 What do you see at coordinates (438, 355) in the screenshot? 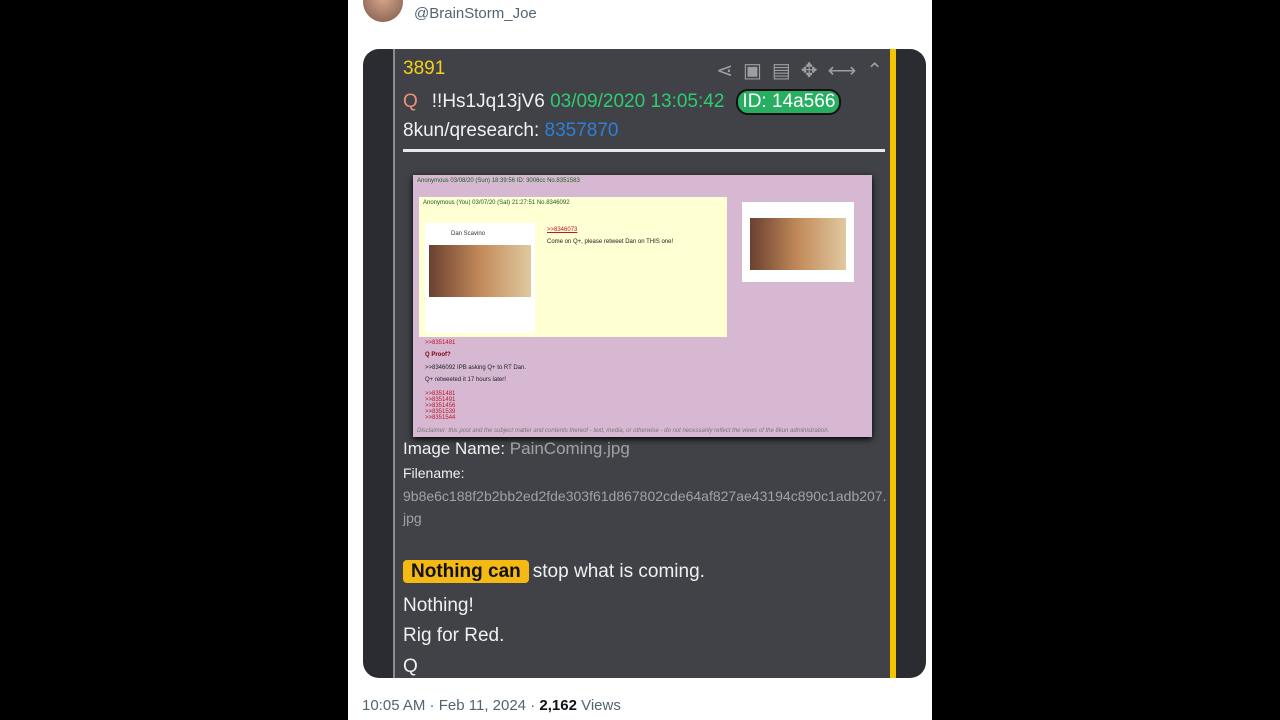
I see `proof-text: Q Proof?` at bounding box center [438, 355].